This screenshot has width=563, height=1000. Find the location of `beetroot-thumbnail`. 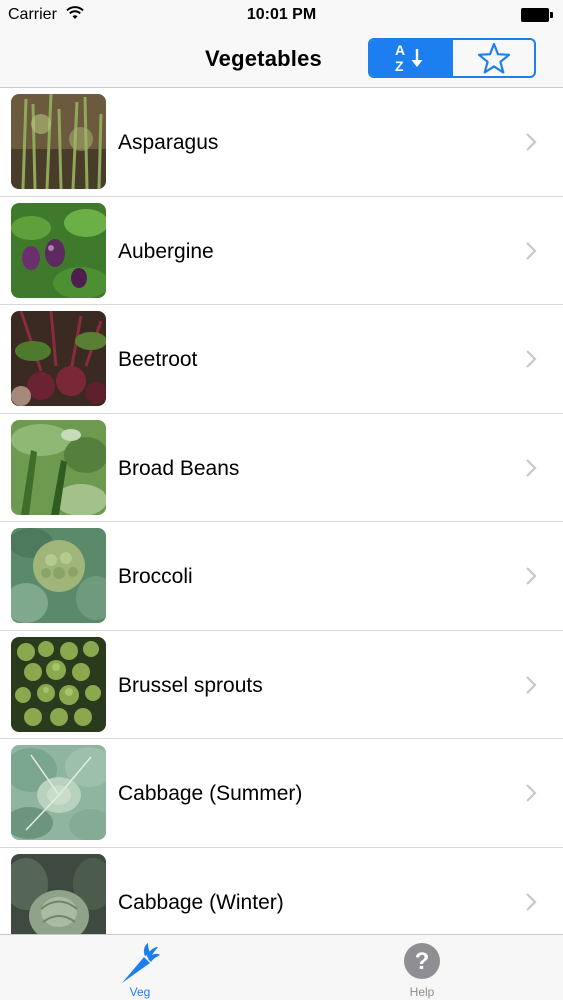

beetroot-thumbnail is located at coordinates (58, 358).